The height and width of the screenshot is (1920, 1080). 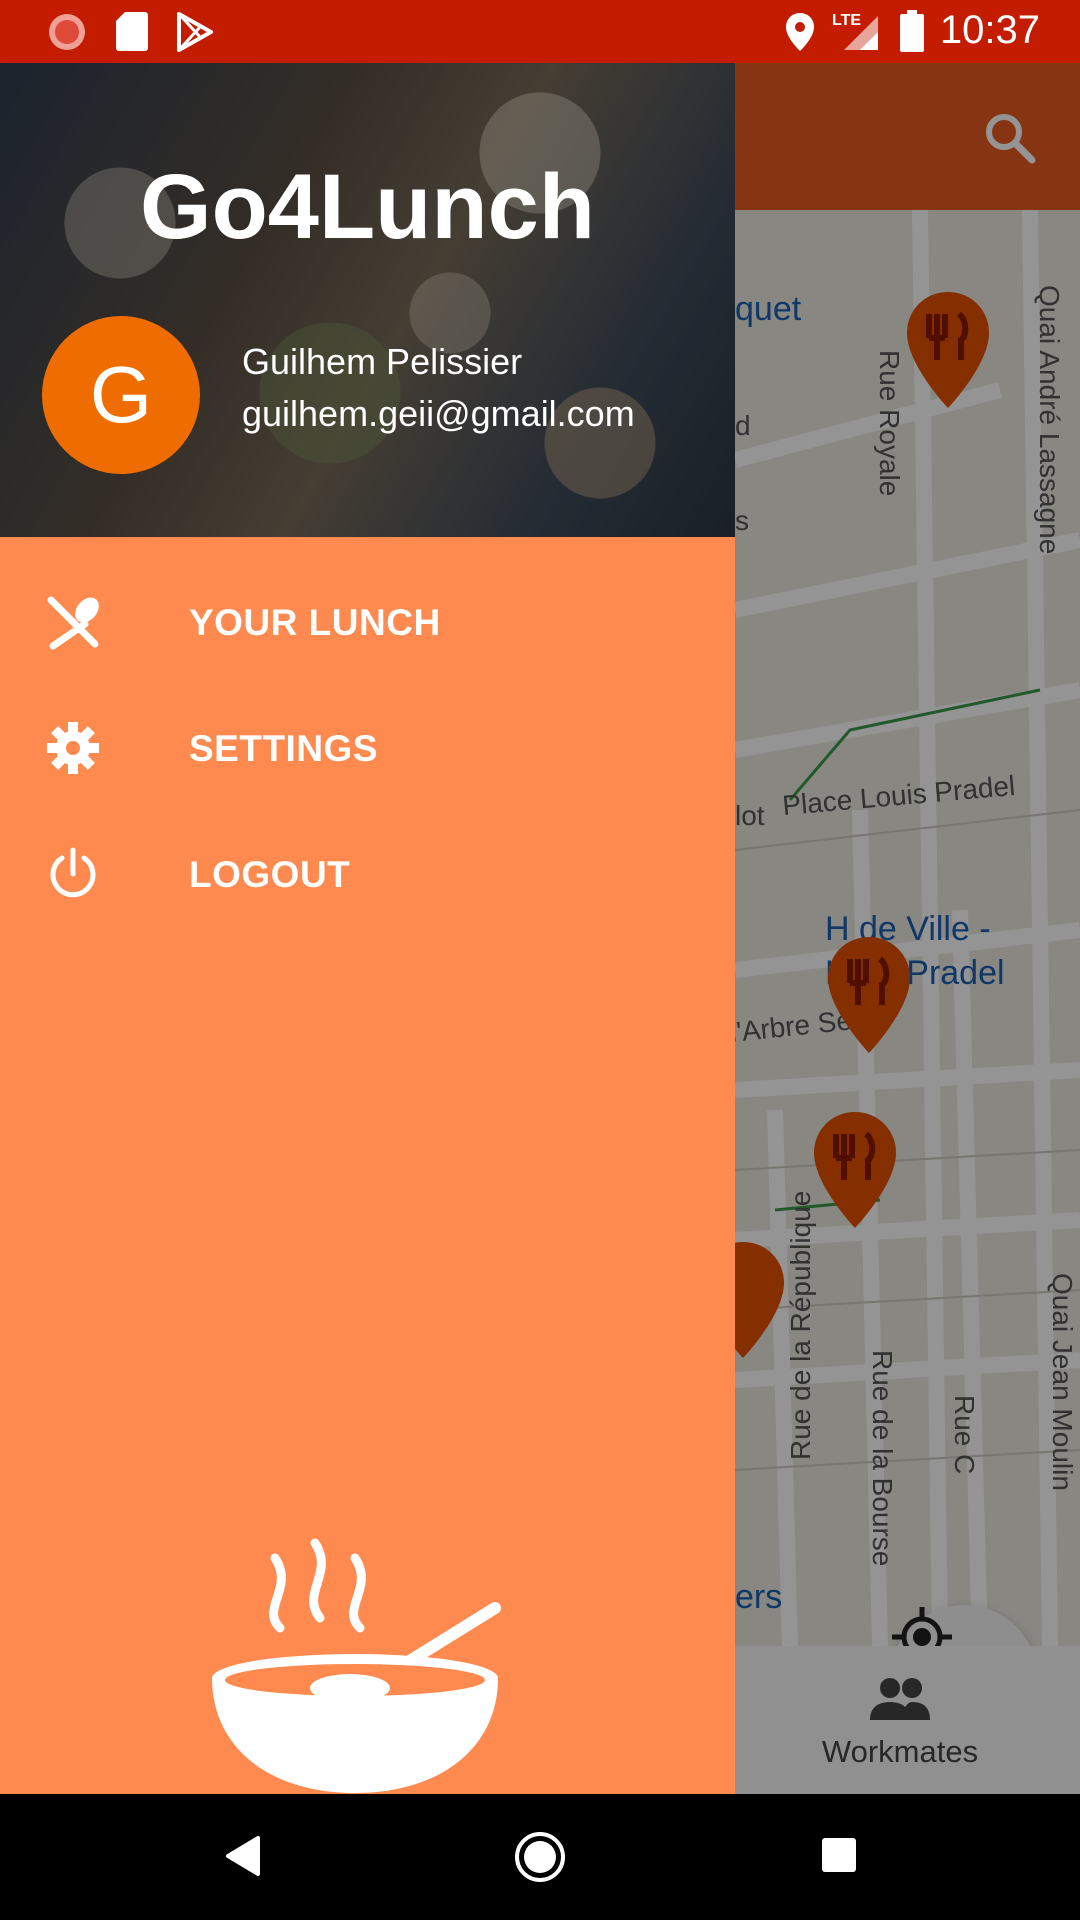 I want to click on user-name: Guilhem Pelissier, so click(x=382, y=361).